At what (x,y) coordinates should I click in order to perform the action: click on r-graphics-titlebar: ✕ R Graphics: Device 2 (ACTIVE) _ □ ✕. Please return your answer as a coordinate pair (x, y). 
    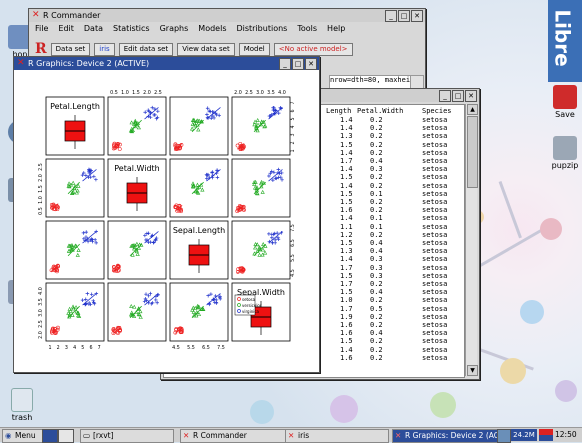
    Looking at the image, I should click on (166, 63).